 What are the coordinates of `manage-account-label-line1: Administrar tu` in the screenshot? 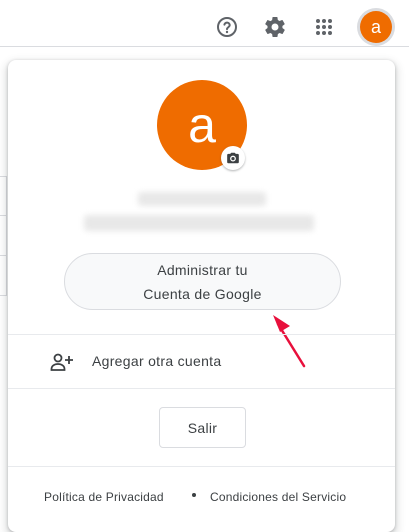 It's located at (202, 269).